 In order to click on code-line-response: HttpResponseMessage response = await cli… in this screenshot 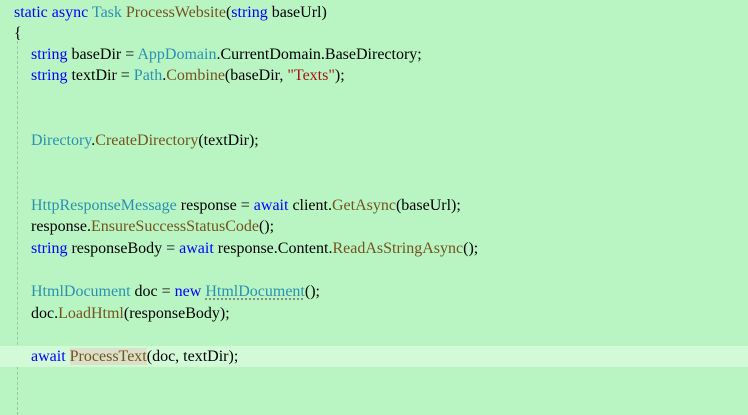, I will do `click(374, 205)`.